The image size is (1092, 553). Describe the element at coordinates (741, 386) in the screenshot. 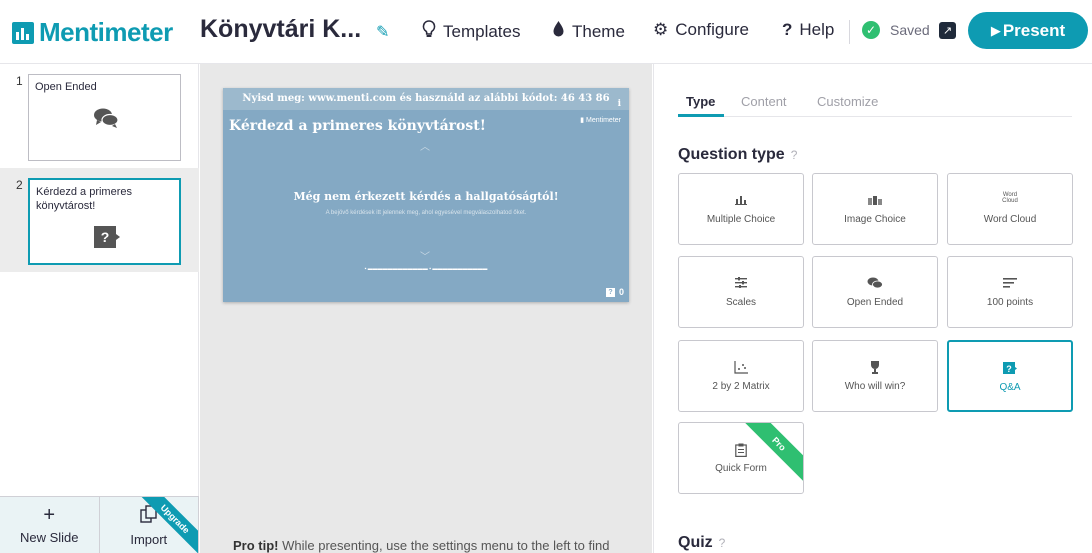

I see `qtype-label: 2 by 2 Matrix` at that location.